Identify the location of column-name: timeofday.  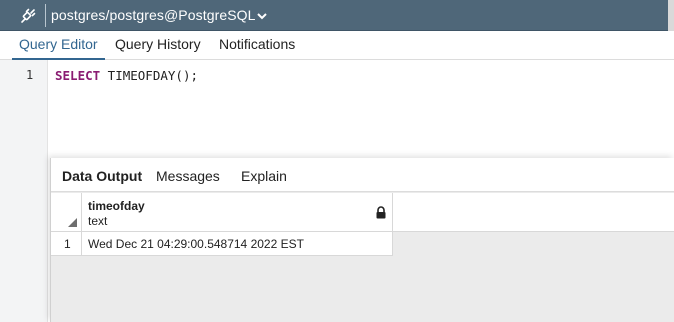
(116, 206).